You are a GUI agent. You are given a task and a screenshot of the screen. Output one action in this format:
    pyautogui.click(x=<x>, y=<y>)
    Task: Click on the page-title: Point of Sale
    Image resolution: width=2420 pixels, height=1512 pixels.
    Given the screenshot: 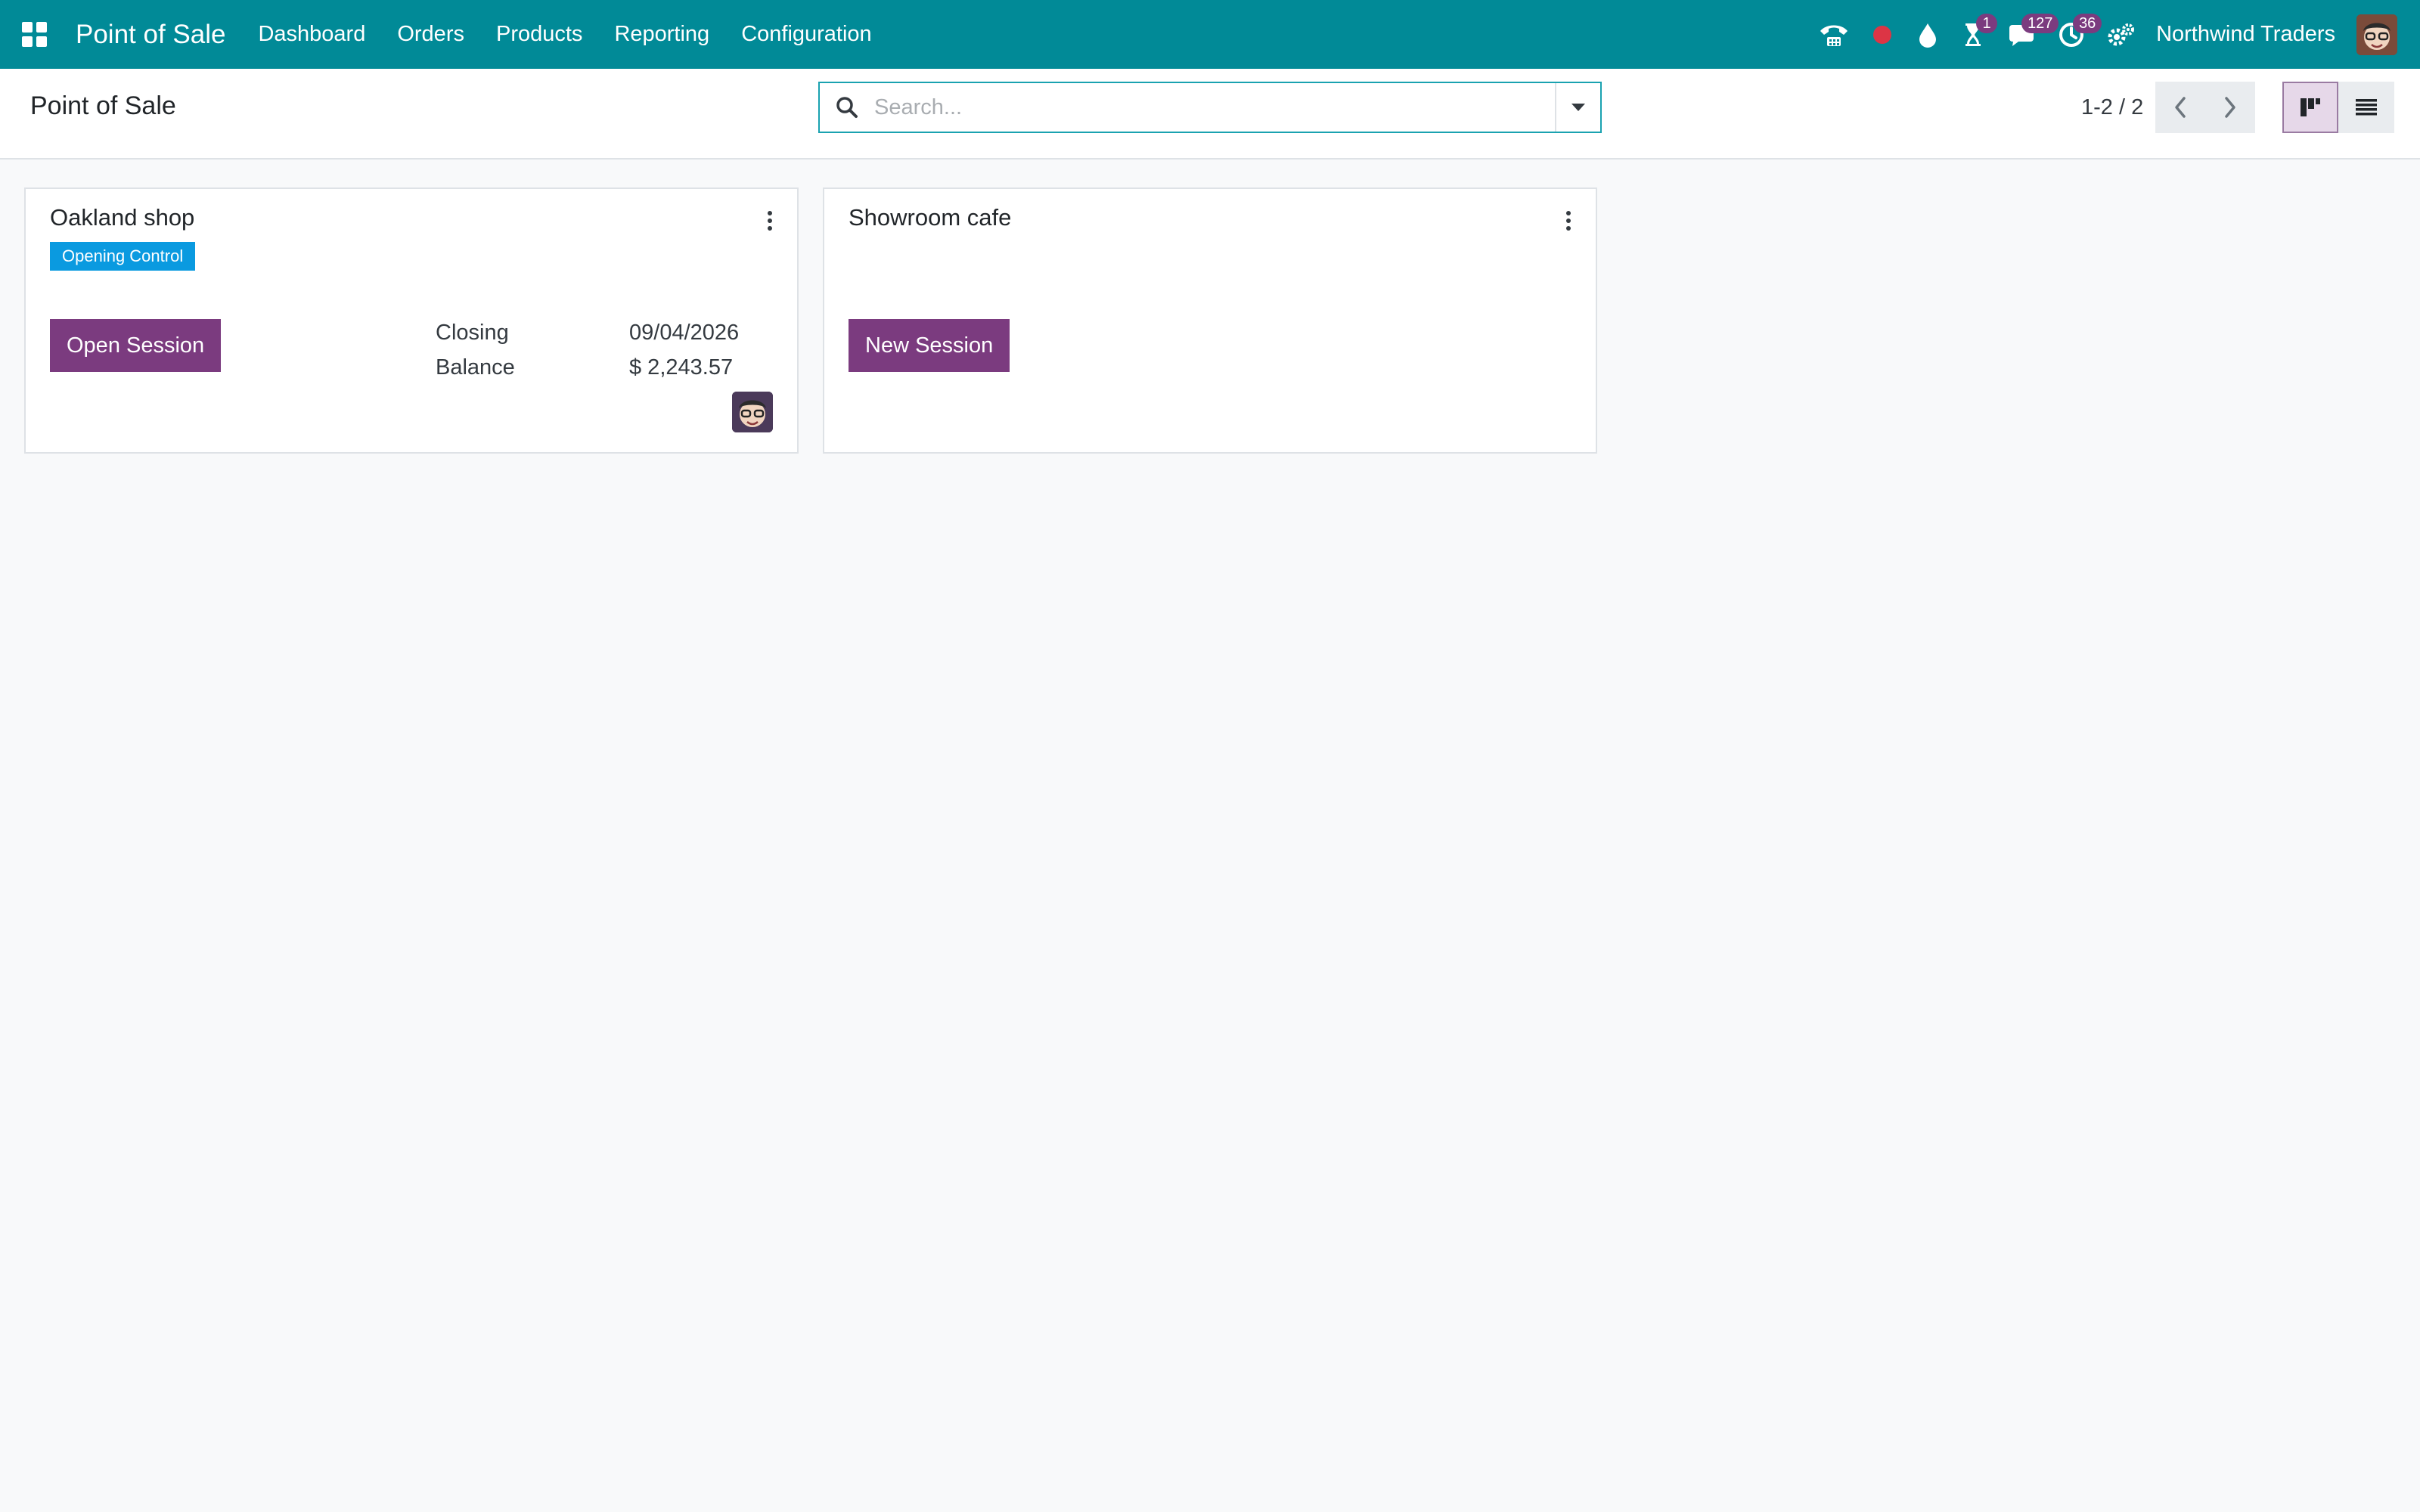 What is the action you would take?
    pyautogui.click(x=103, y=105)
    